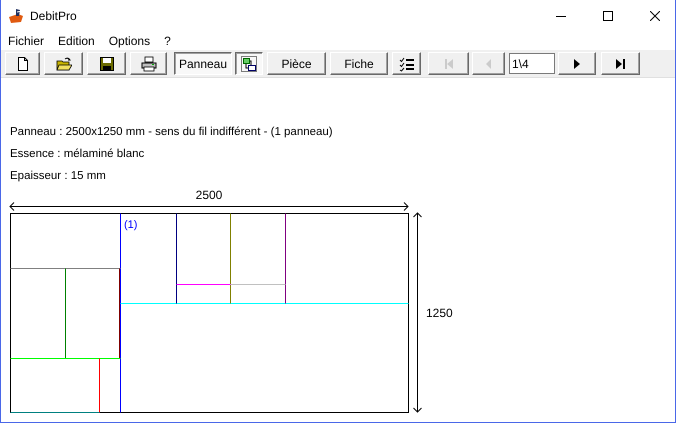 The width and height of the screenshot is (676, 423). What do you see at coordinates (608, 15) in the screenshot?
I see `maximize-icon` at bounding box center [608, 15].